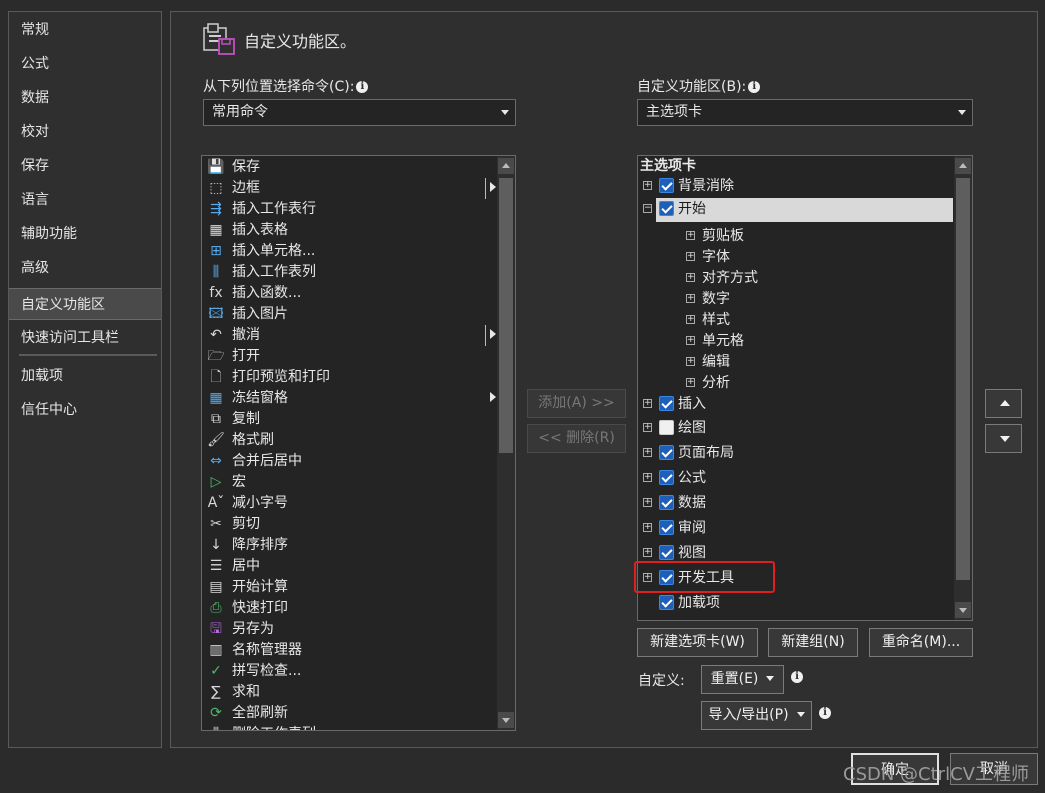 Image resolution: width=1045 pixels, height=793 pixels. Describe the element at coordinates (795, 603) in the screenshot. I see `ribbon-tree-item: 加载项` at that location.